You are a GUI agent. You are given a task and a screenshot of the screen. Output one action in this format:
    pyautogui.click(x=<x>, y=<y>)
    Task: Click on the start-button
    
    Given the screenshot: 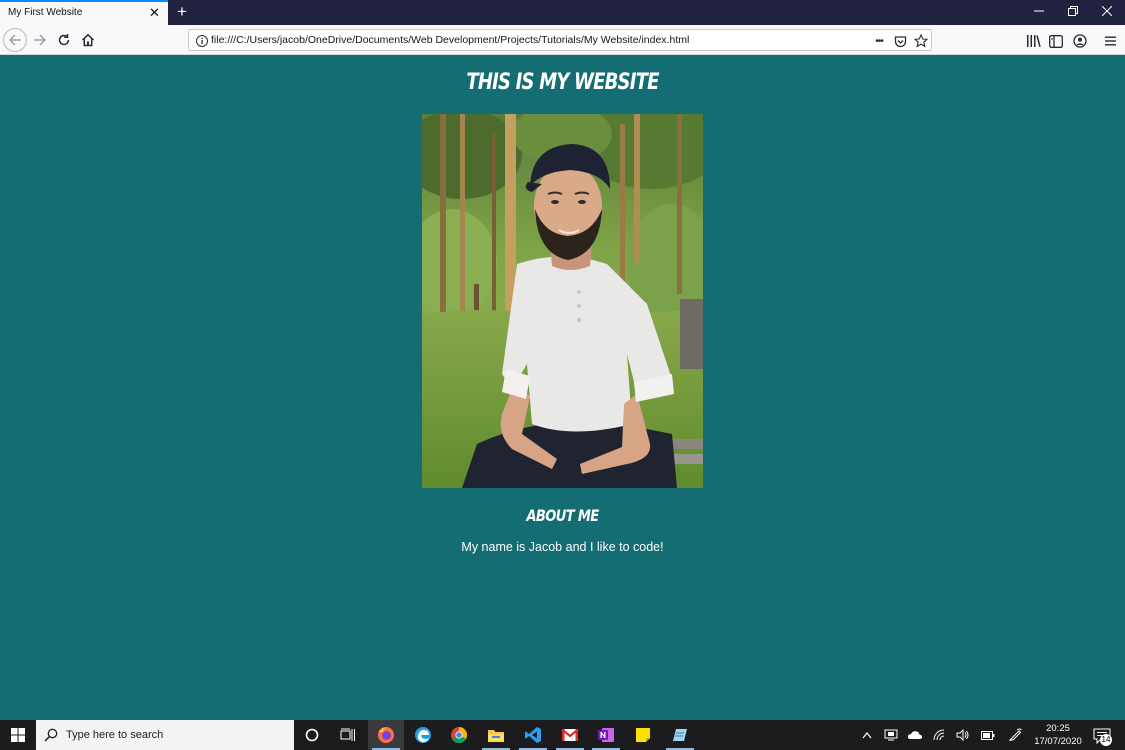 What is the action you would take?
    pyautogui.click(x=18, y=735)
    